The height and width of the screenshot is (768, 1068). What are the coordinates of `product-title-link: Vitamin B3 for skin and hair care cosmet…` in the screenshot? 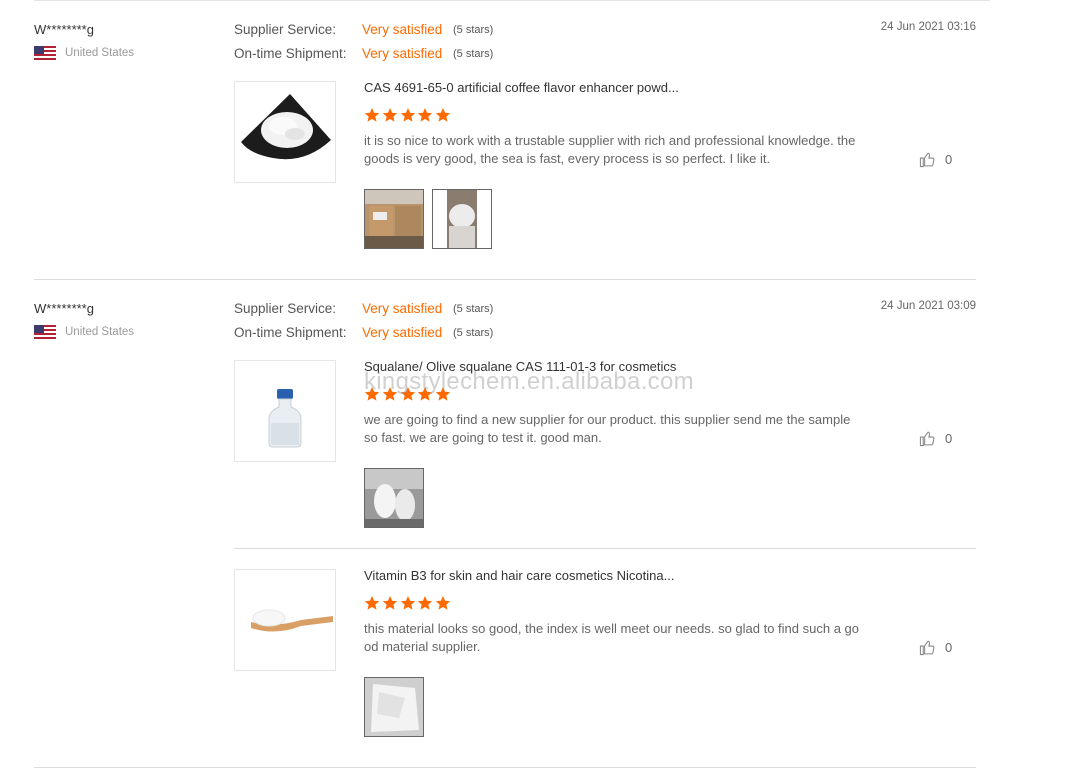 It's located at (519, 575).